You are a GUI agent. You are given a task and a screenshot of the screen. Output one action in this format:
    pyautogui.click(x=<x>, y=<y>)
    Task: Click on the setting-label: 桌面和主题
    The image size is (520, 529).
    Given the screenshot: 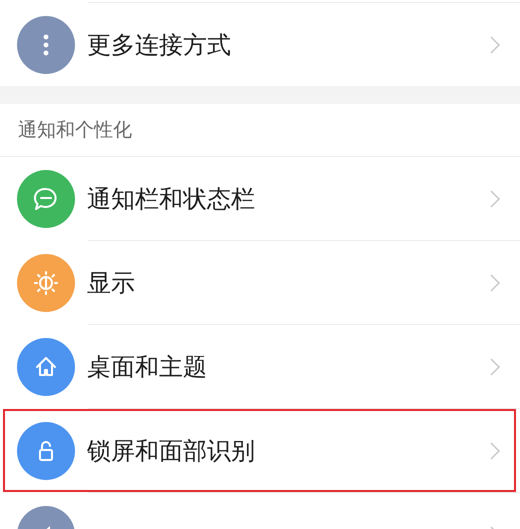 What is the action you would take?
    pyautogui.click(x=288, y=366)
    